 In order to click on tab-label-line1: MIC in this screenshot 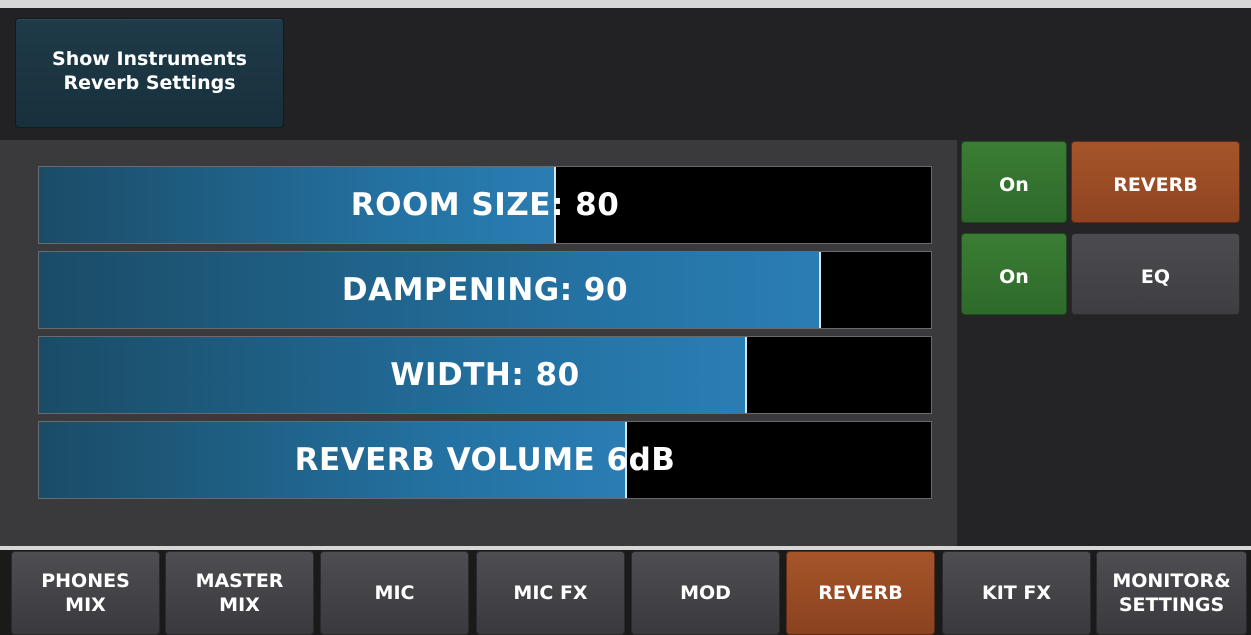, I will do `click(394, 593)`.